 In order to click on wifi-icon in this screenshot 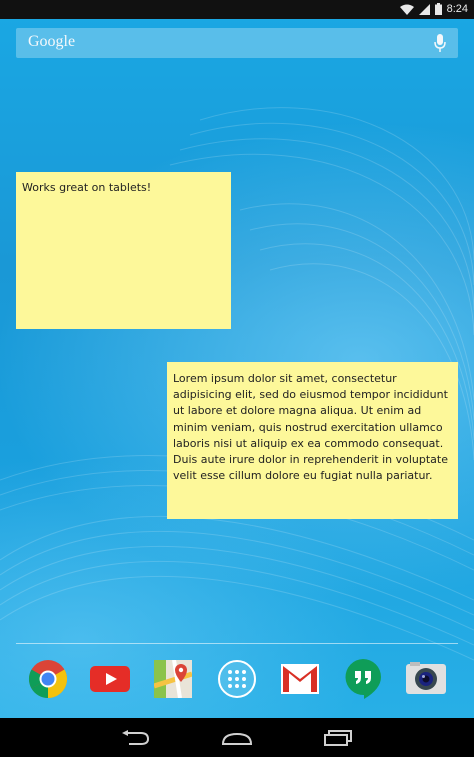, I will do `click(406, 9)`.